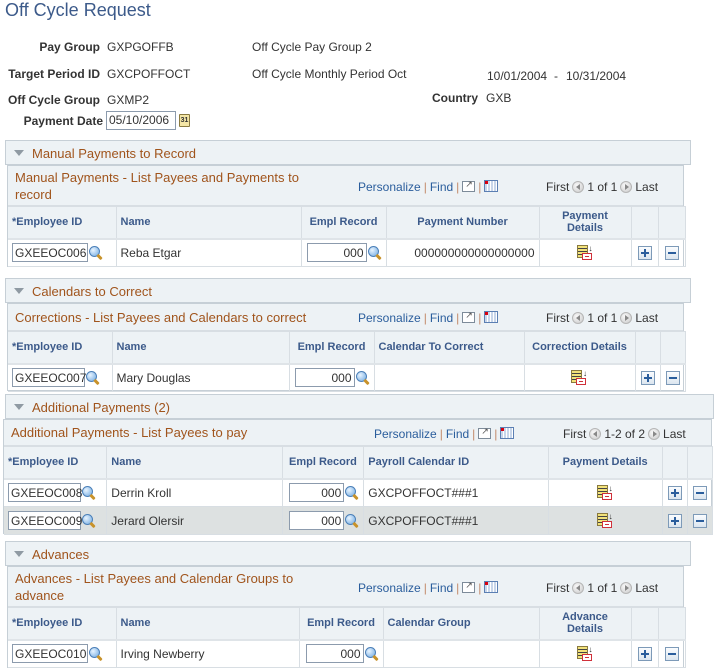 Image resolution: width=715 pixels, height=672 pixels. Describe the element at coordinates (456, 463) in the screenshot. I see `column-header: Payroll Calendar ID` at that location.